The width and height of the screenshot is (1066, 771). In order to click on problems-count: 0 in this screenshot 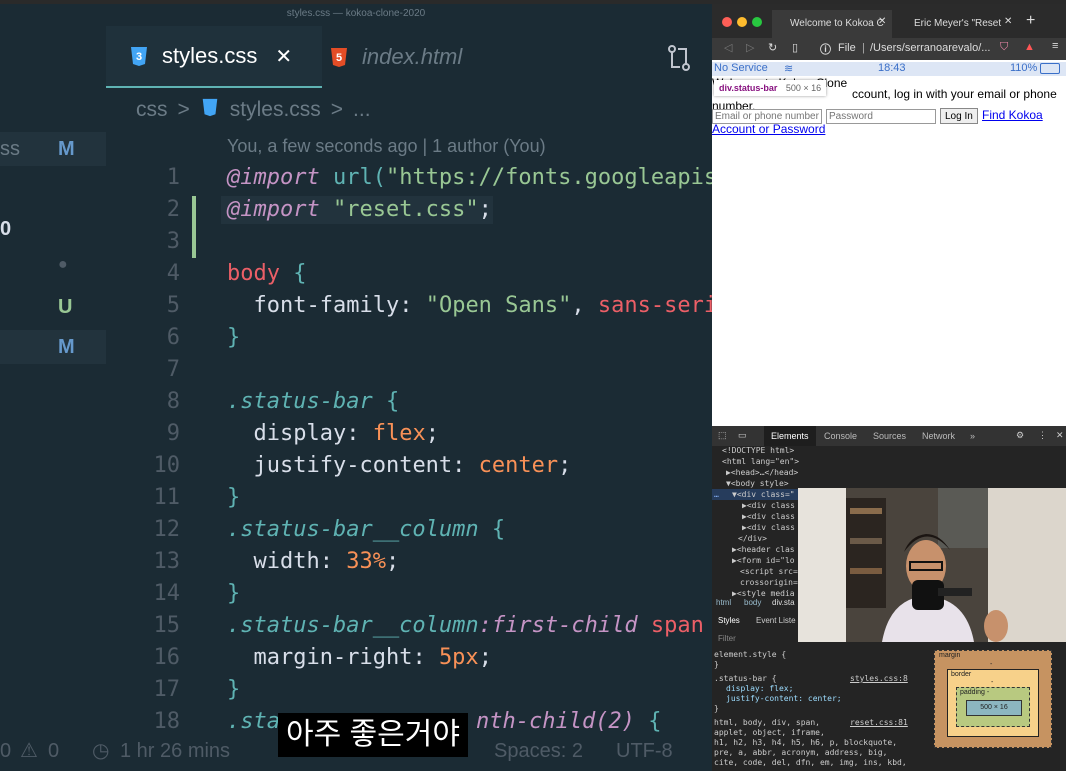, I will do `click(5, 751)`.